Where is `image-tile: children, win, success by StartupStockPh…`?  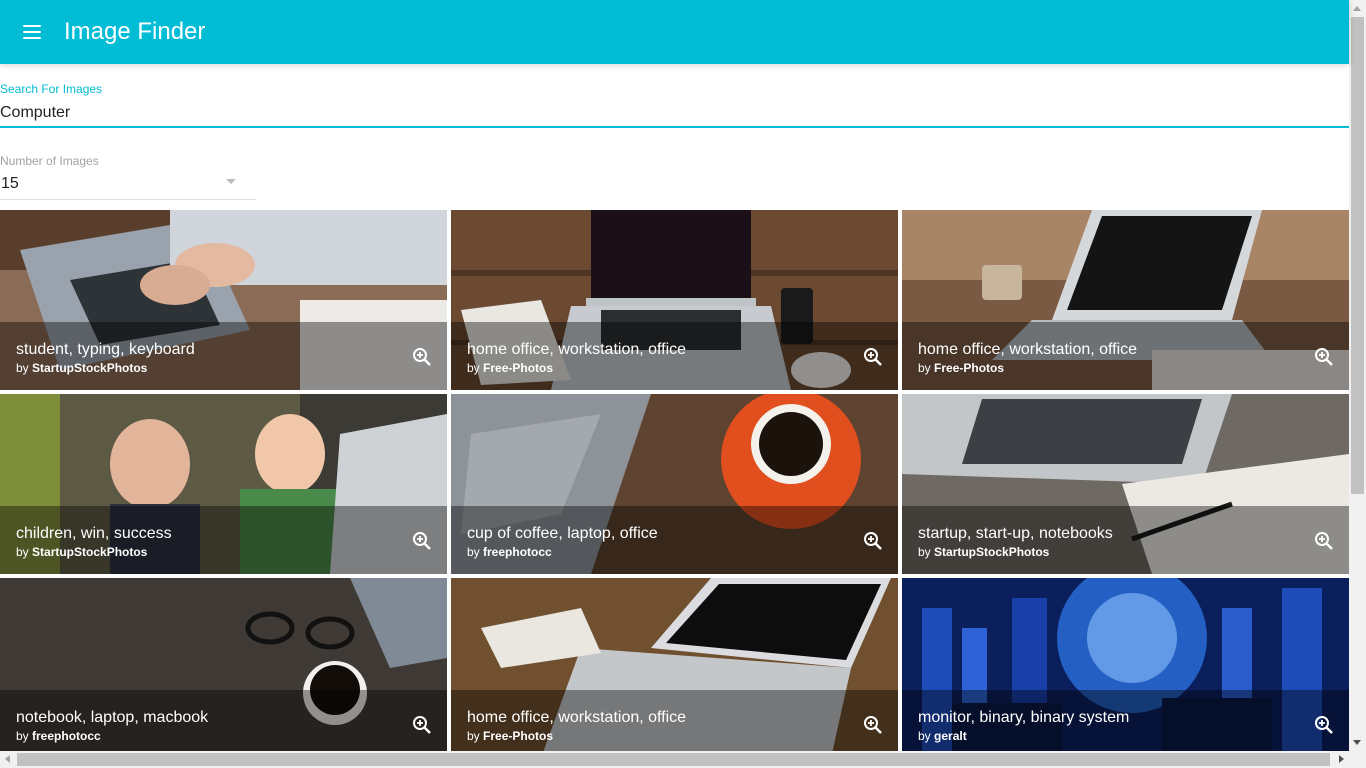
image-tile: children, win, success by StartupStockPh… is located at coordinates (223, 484).